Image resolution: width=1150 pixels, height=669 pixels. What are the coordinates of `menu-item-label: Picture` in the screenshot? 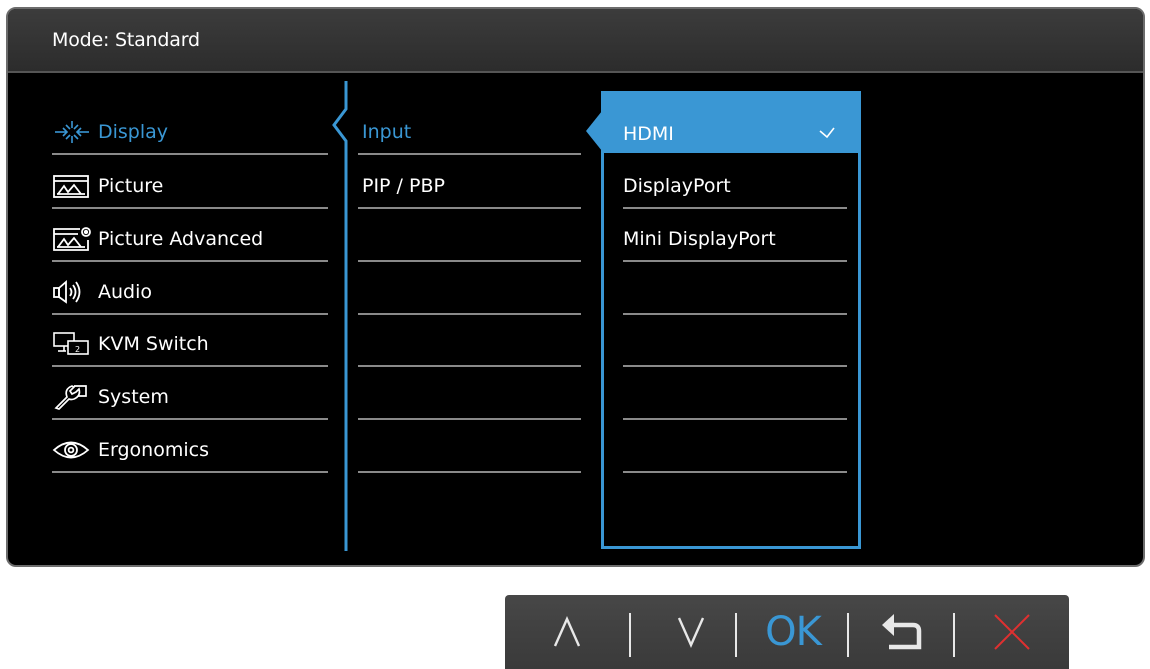 It's located at (131, 186).